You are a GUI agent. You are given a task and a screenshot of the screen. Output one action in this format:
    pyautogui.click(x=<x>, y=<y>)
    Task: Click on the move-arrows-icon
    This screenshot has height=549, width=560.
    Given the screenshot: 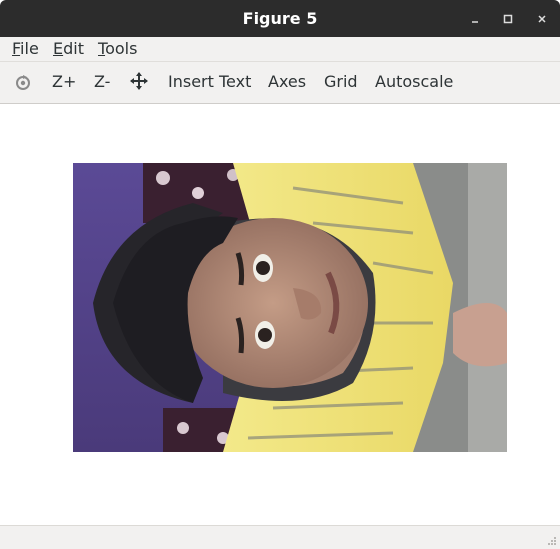 What is the action you would take?
    pyautogui.click(x=139, y=81)
    